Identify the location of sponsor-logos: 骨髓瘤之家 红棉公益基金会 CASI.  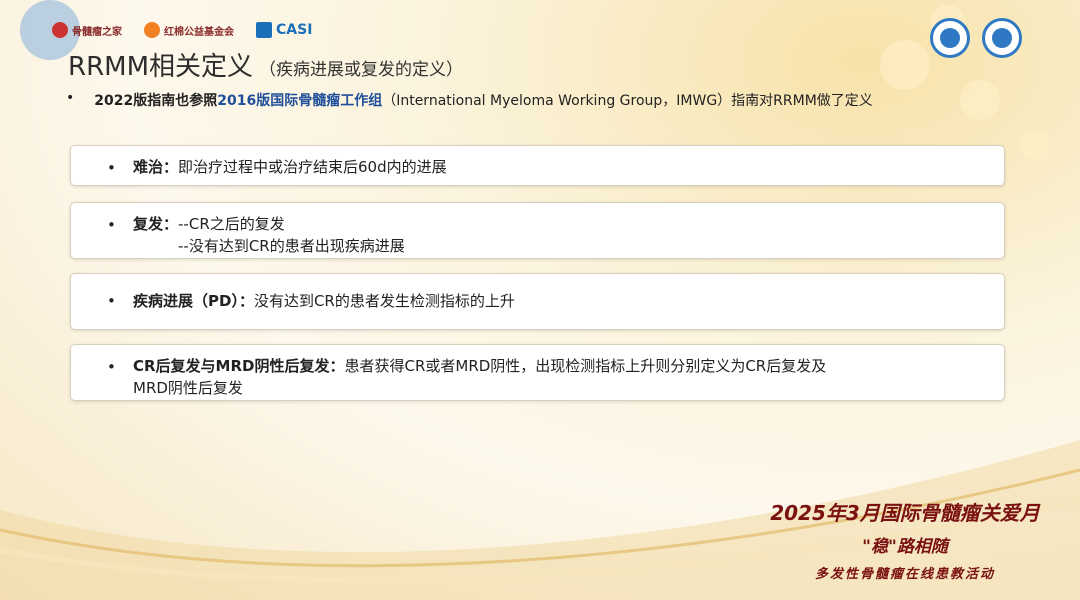
(182, 30).